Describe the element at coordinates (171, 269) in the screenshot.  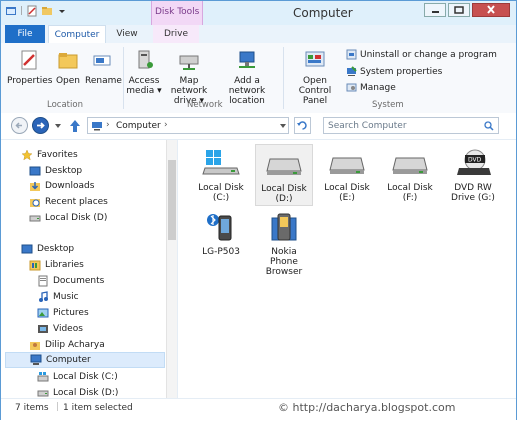
I see `navpane-scrollbar` at that location.